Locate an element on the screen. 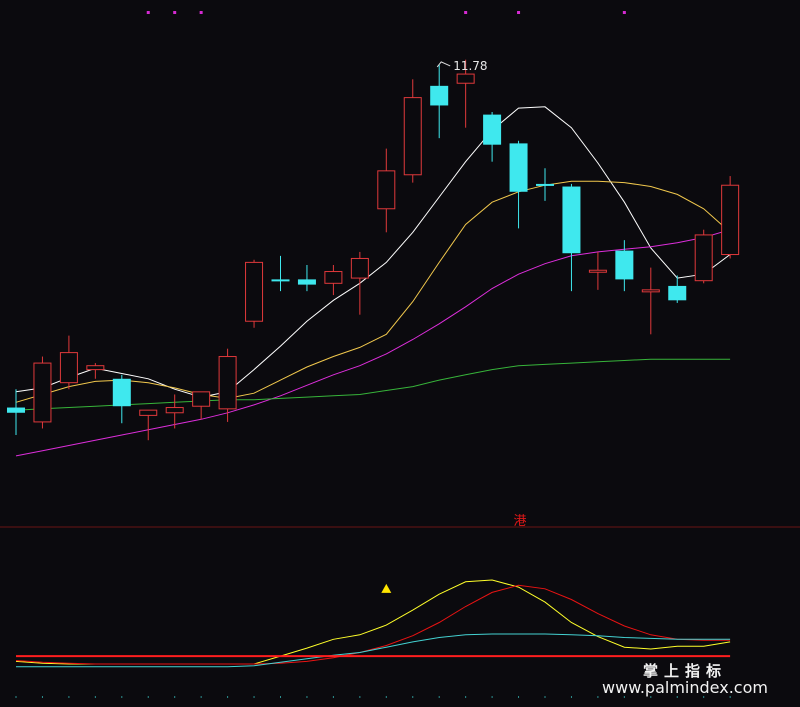 The width and height of the screenshot is (800, 707). watermark-url: www.palmindex.com is located at coordinates (685, 687).